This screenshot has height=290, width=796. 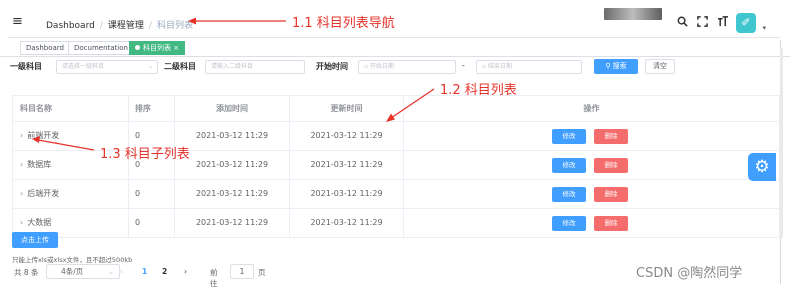 I want to click on annotation-sublist: 1.3 科目子列表, so click(x=145, y=154).